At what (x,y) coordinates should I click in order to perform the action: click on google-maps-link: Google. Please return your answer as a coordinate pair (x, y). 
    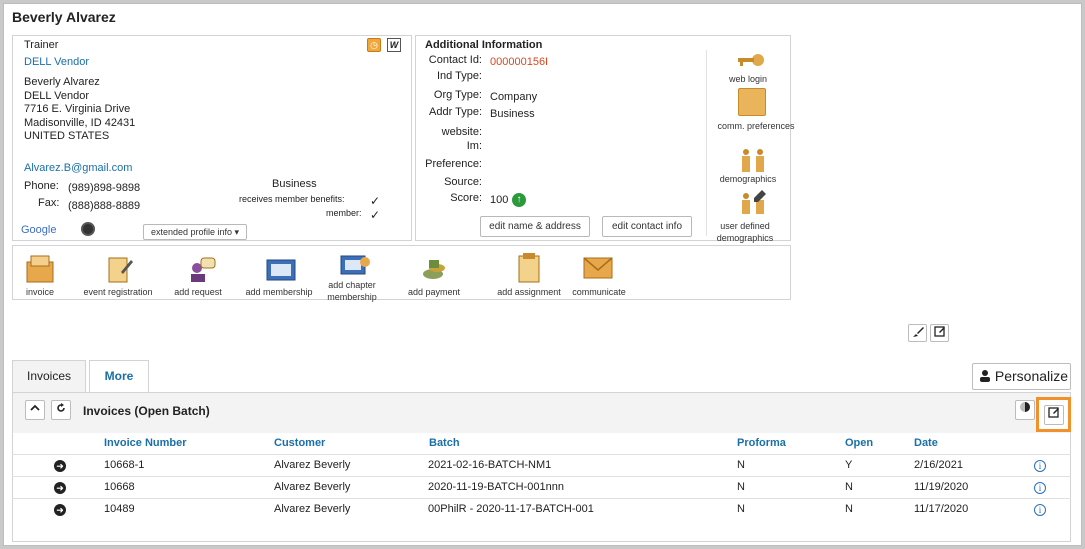
    Looking at the image, I should click on (38, 230).